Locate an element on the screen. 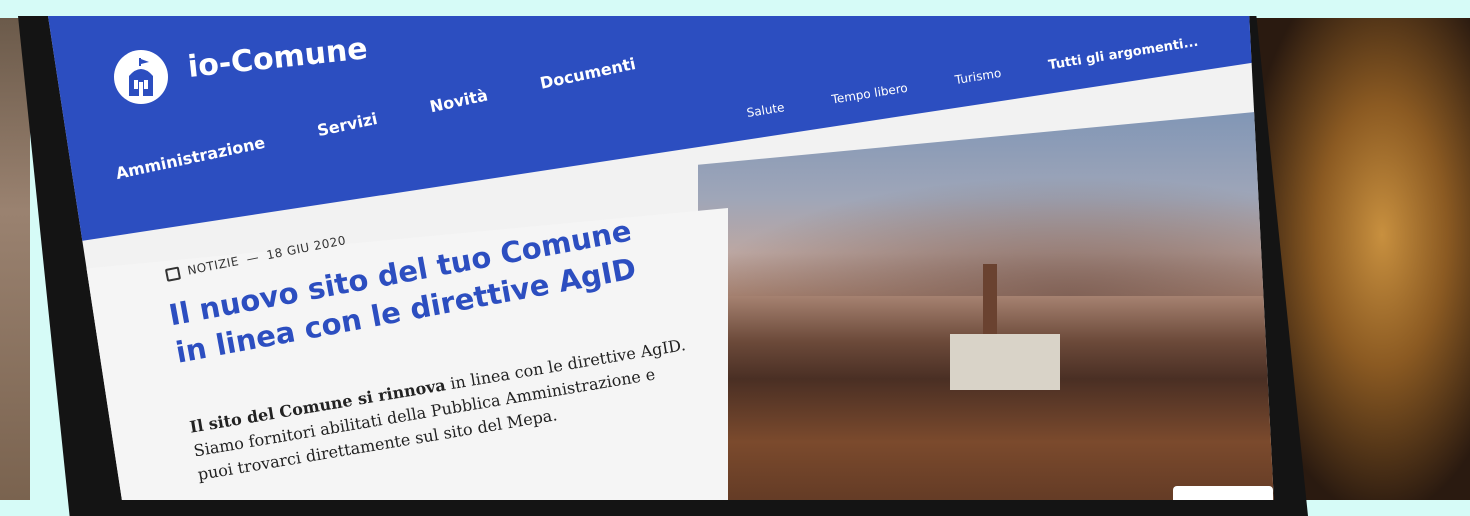 The width and height of the screenshot is (1470, 516). site-logo is located at coordinates (141, 77).